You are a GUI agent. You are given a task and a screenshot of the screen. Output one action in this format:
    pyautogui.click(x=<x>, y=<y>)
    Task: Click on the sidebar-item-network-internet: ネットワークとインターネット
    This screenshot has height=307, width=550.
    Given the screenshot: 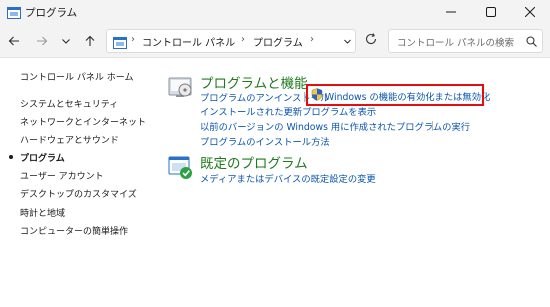 What is the action you would take?
    pyautogui.click(x=83, y=121)
    